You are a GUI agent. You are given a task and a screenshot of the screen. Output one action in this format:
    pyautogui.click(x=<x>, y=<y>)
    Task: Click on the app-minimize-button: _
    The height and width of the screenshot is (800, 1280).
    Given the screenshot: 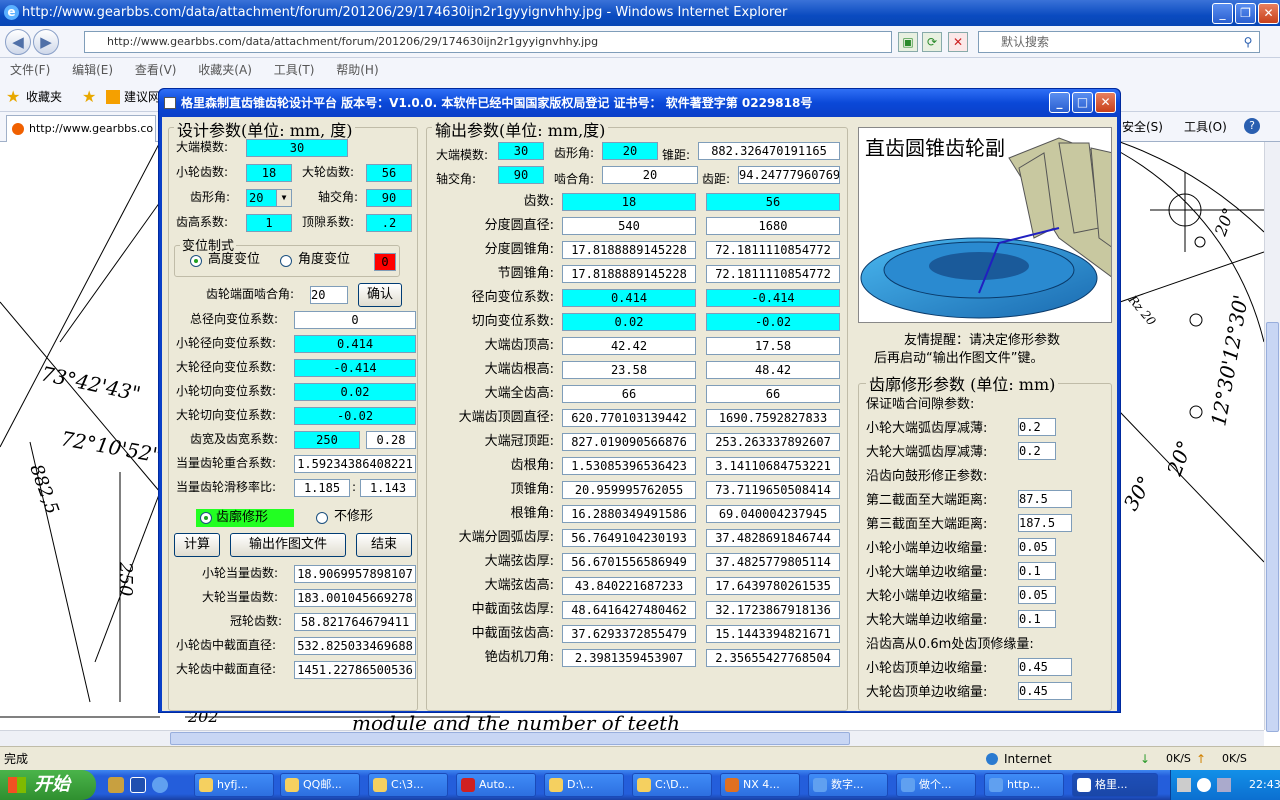 What is the action you would take?
    pyautogui.click(x=1059, y=102)
    